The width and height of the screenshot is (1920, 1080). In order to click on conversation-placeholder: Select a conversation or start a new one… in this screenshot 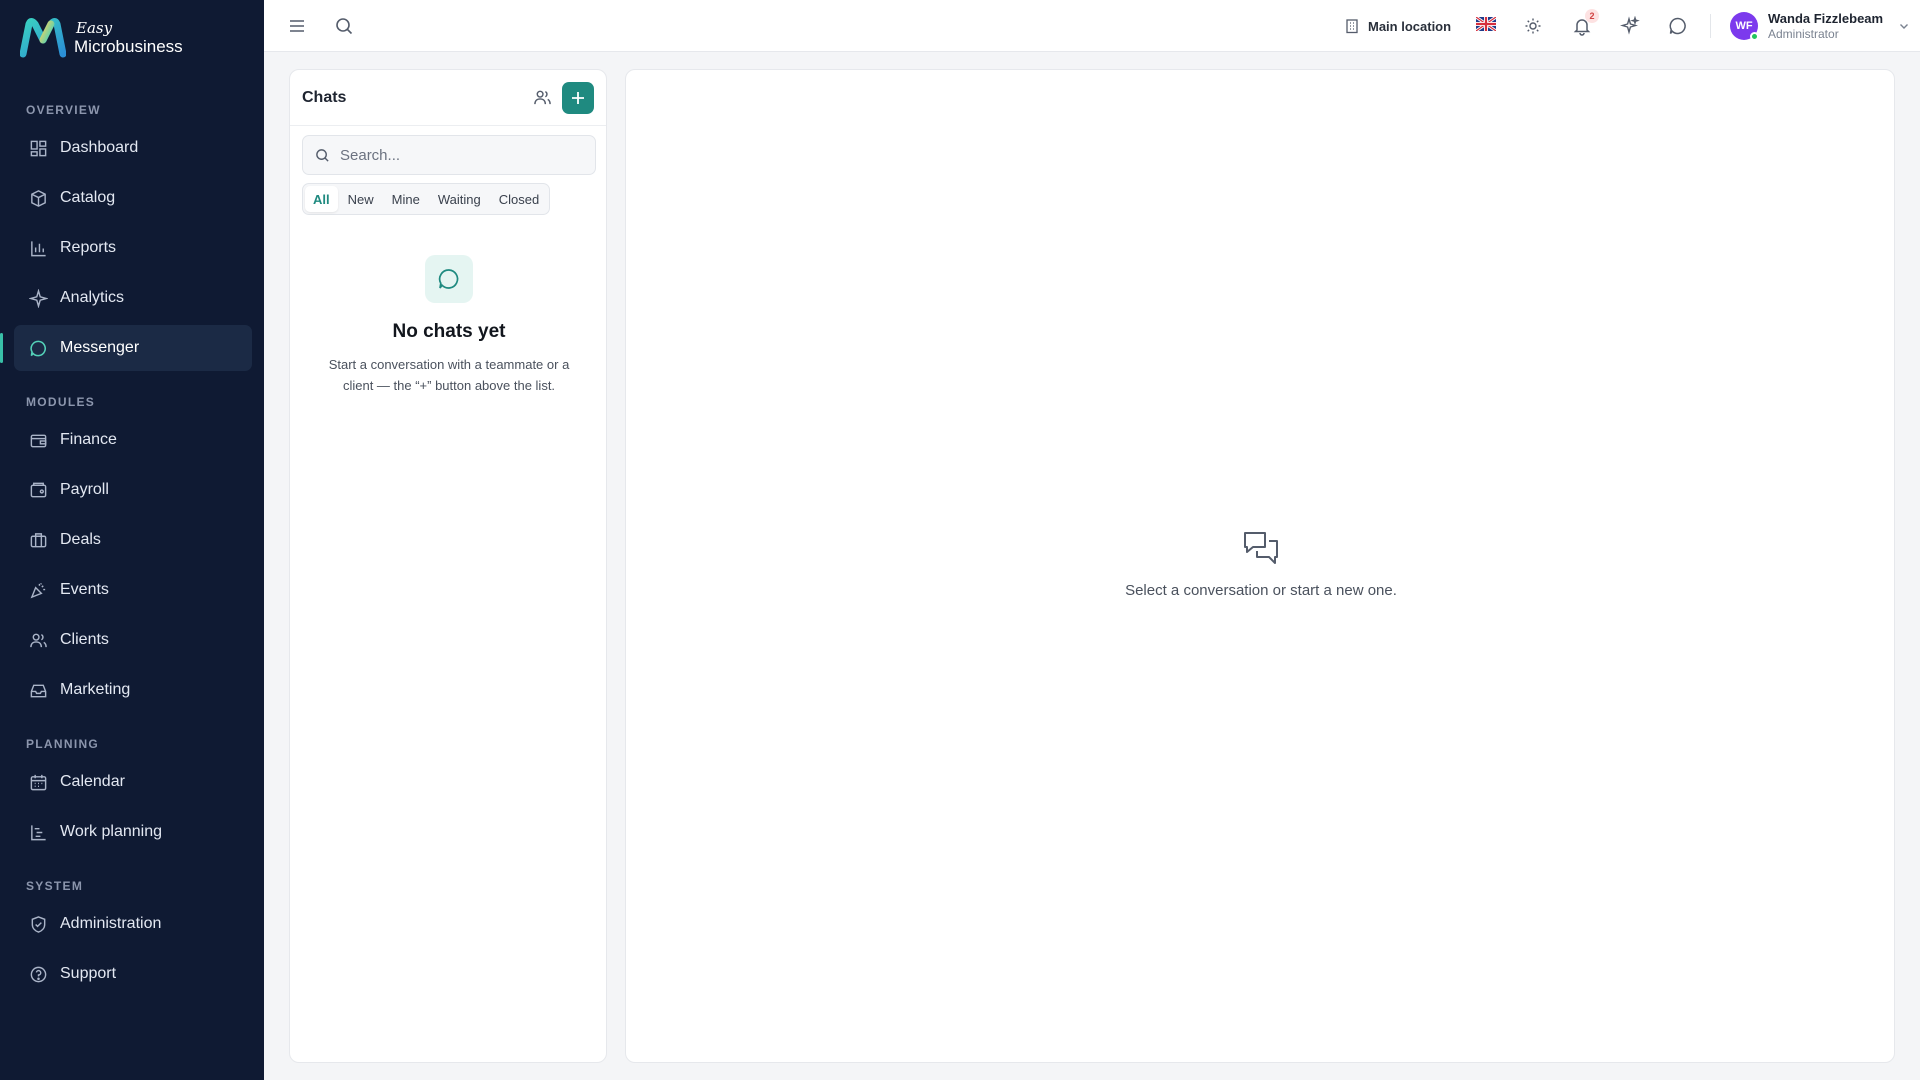, I will do `click(1261, 563)`.